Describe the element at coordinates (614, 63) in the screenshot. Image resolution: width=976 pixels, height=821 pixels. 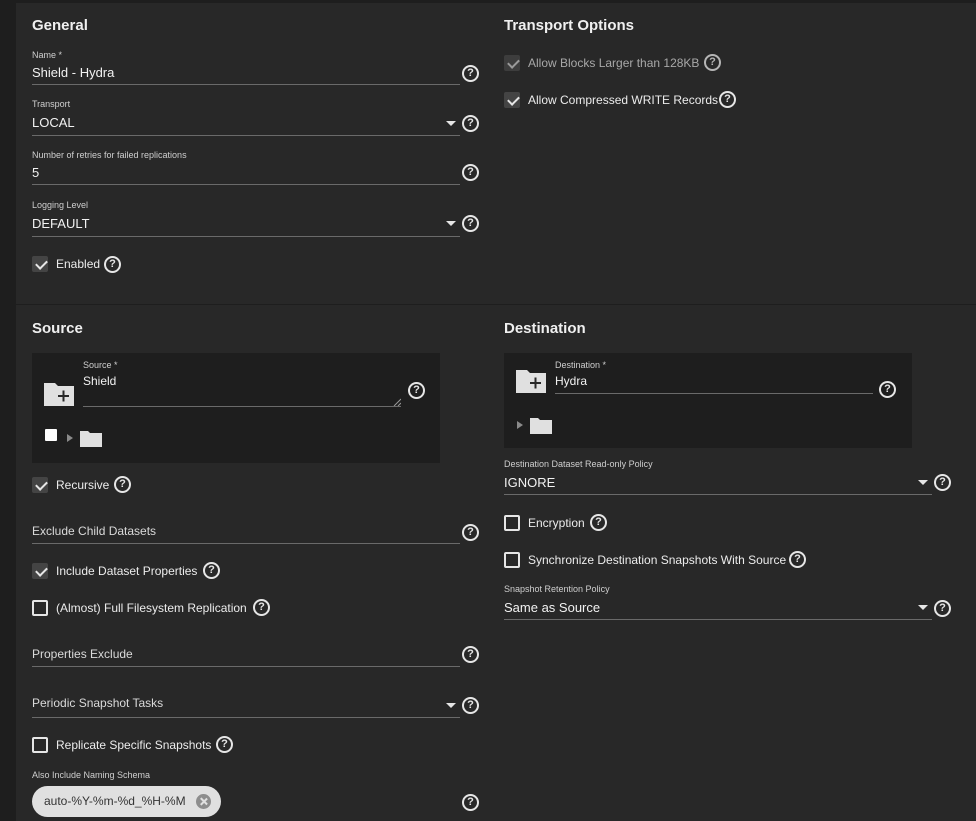
I see `allow-large-blocks-label: Allow Blocks Larger than 128KB` at that location.